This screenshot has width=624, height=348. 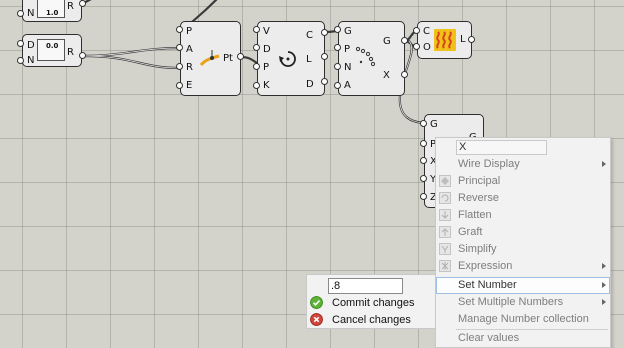 I want to click on evaluate-curve-component: P A R E Pt, so click(x=210, y=58).